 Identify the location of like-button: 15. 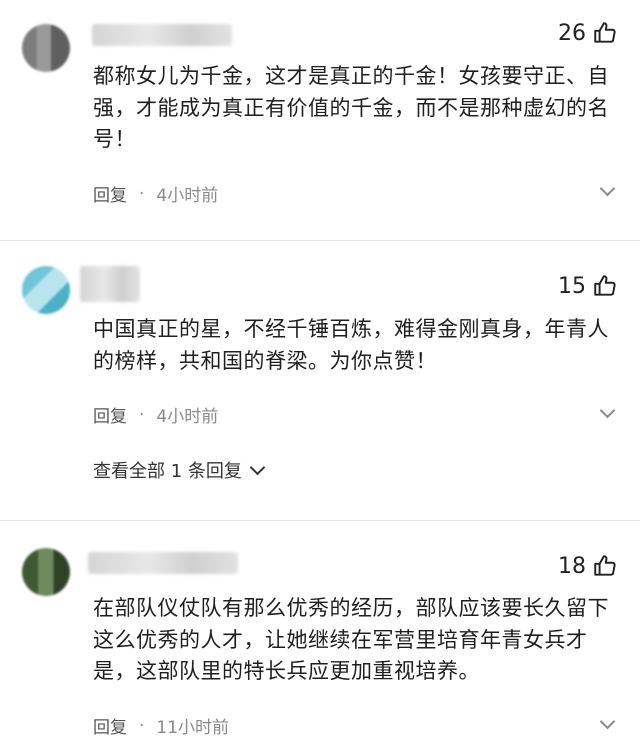
(588, 286).